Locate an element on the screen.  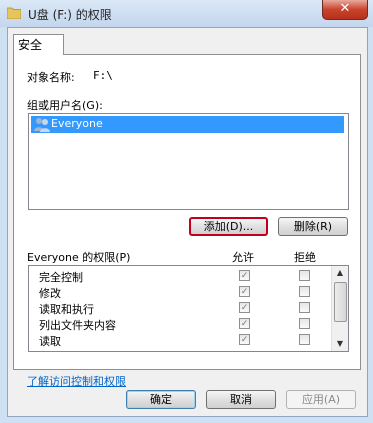
close-button: ✕ is located at coordinates (345, 10).